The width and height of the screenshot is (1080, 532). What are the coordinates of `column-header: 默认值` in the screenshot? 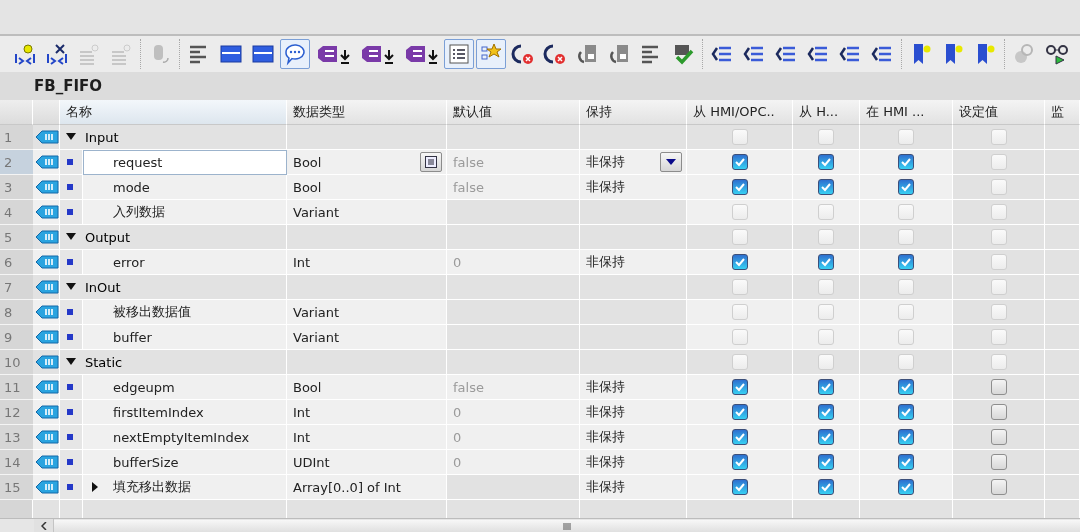 It's located at (513, 112).